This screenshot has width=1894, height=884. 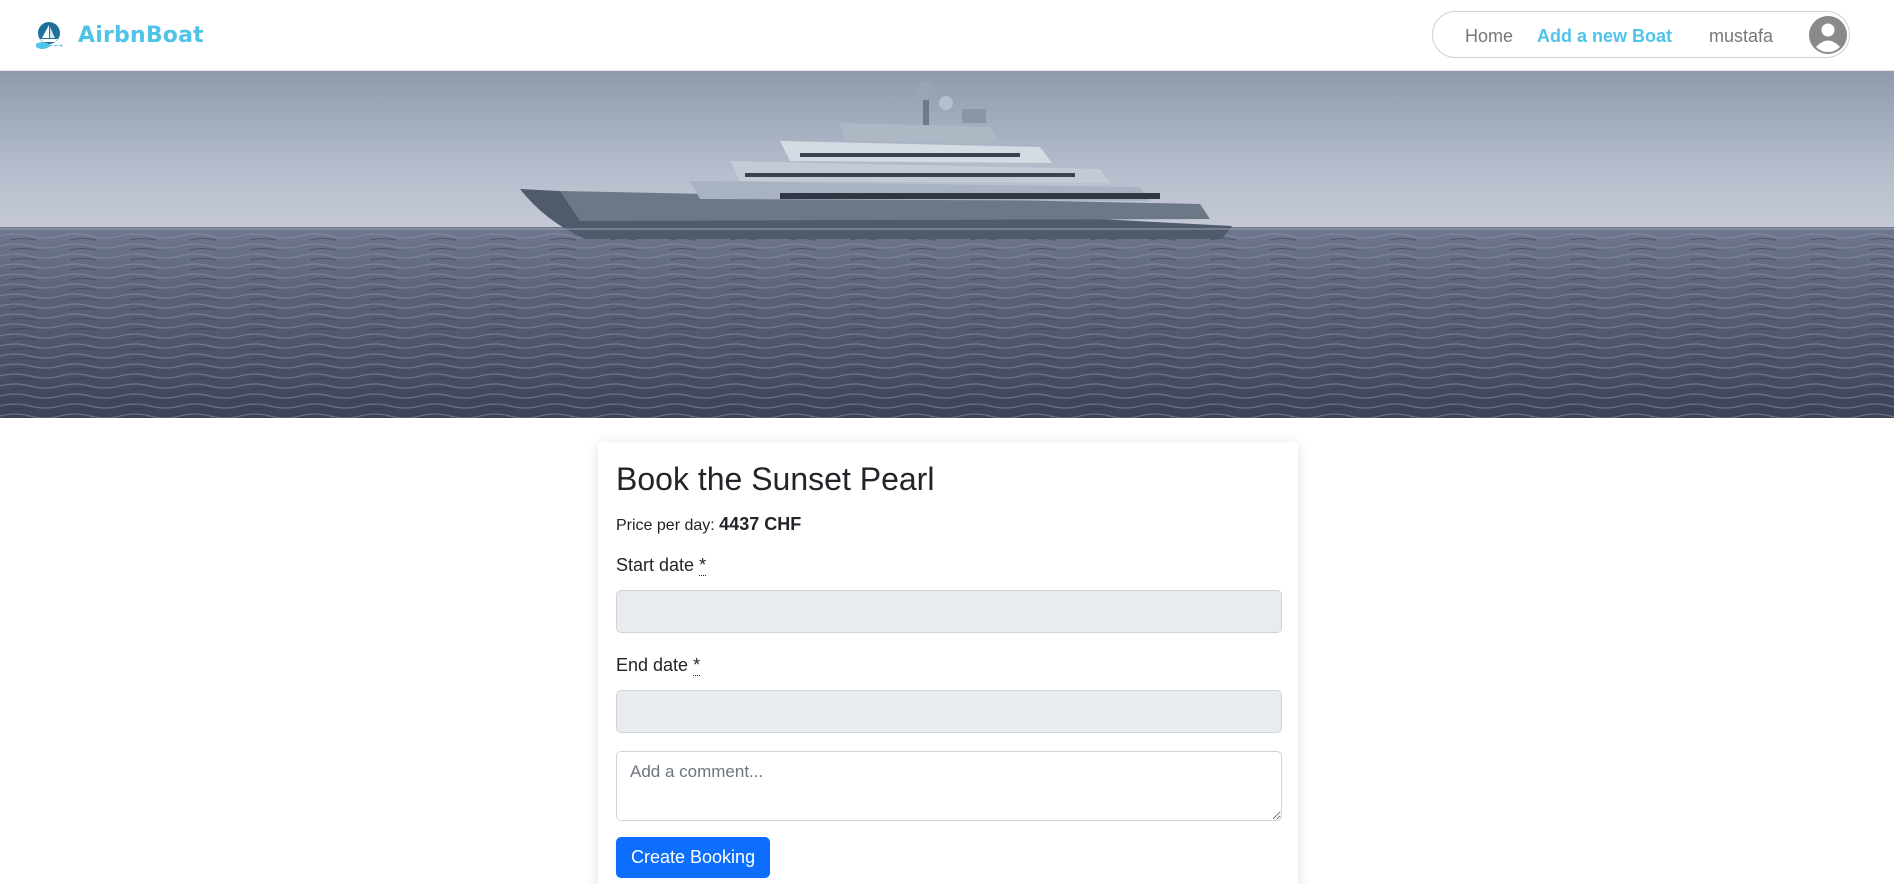 What do you see at coordinates (760, 524) in the screenshot?
I see `price-value: 4437 CHF` at bounding box center [760, 524].